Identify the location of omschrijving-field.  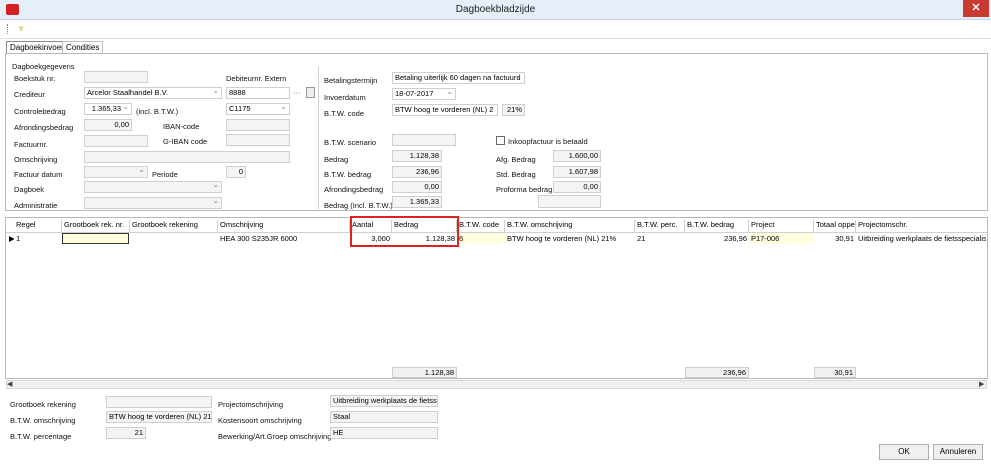
(187, 157).